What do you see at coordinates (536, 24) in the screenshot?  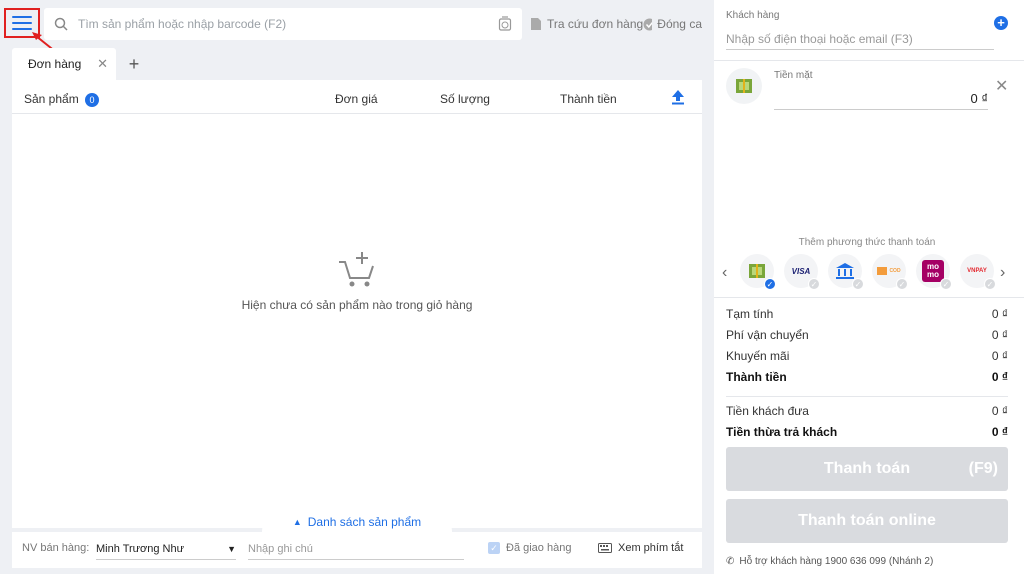 I see `document-icon` at bounding box center [536, 24].